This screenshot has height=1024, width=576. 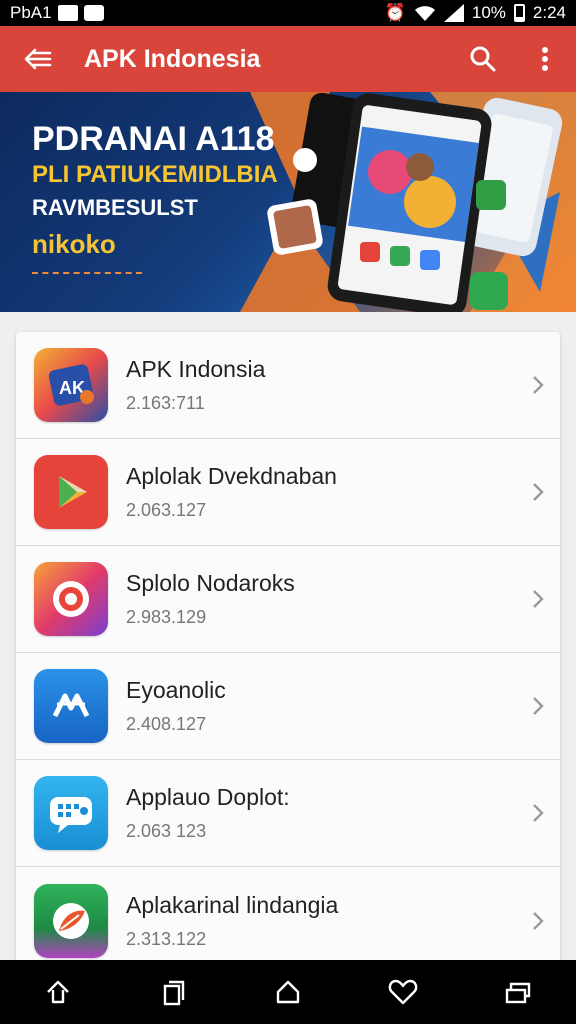 I want to click on app-version: 2.983.129, so click(x=166, y=617).